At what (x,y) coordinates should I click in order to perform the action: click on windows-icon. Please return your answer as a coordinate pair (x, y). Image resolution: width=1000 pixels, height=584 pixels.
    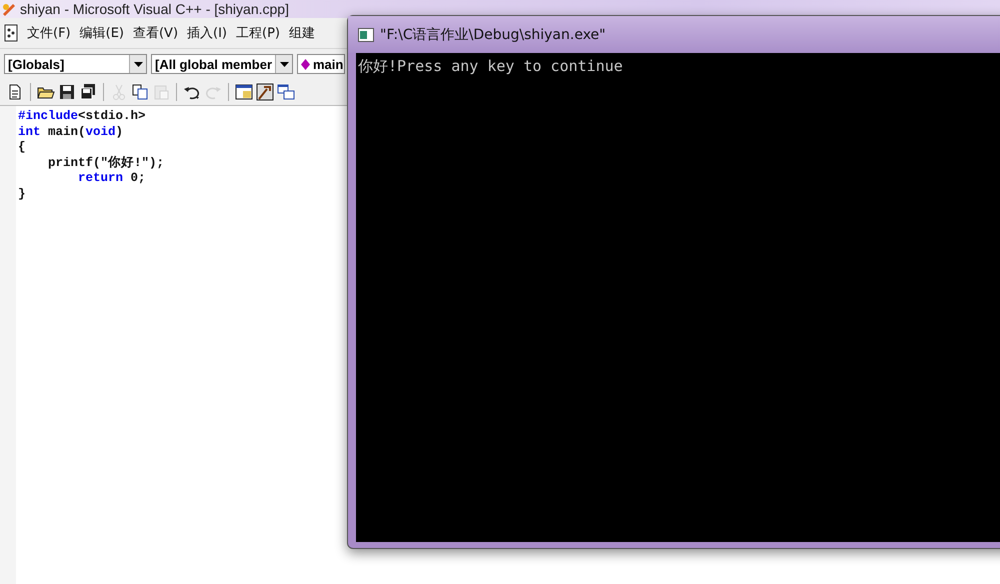
    Looking at the image, I should click on (286, 92).